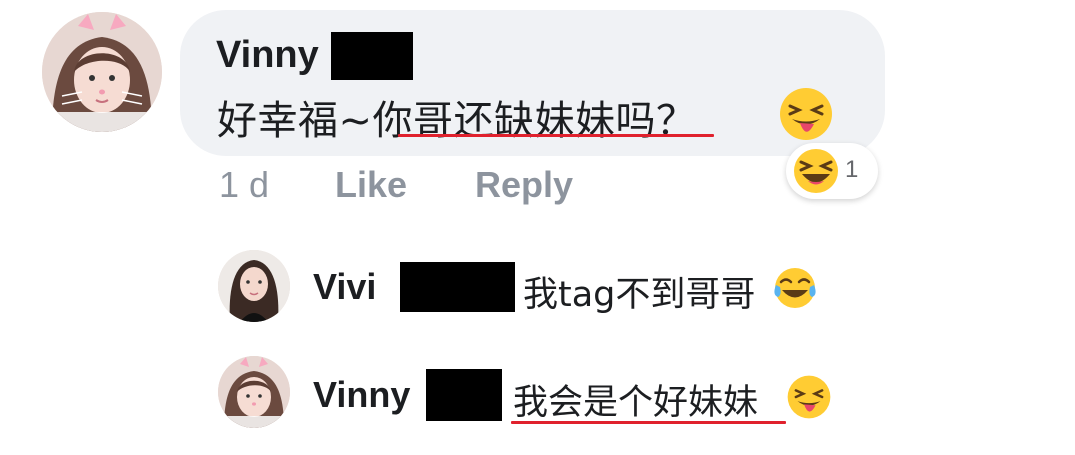 This screenshot has height=455, width=1075. Describe the element at coordinates (816, 171) in the screenshot. I see `laughing-emoji` at that location.